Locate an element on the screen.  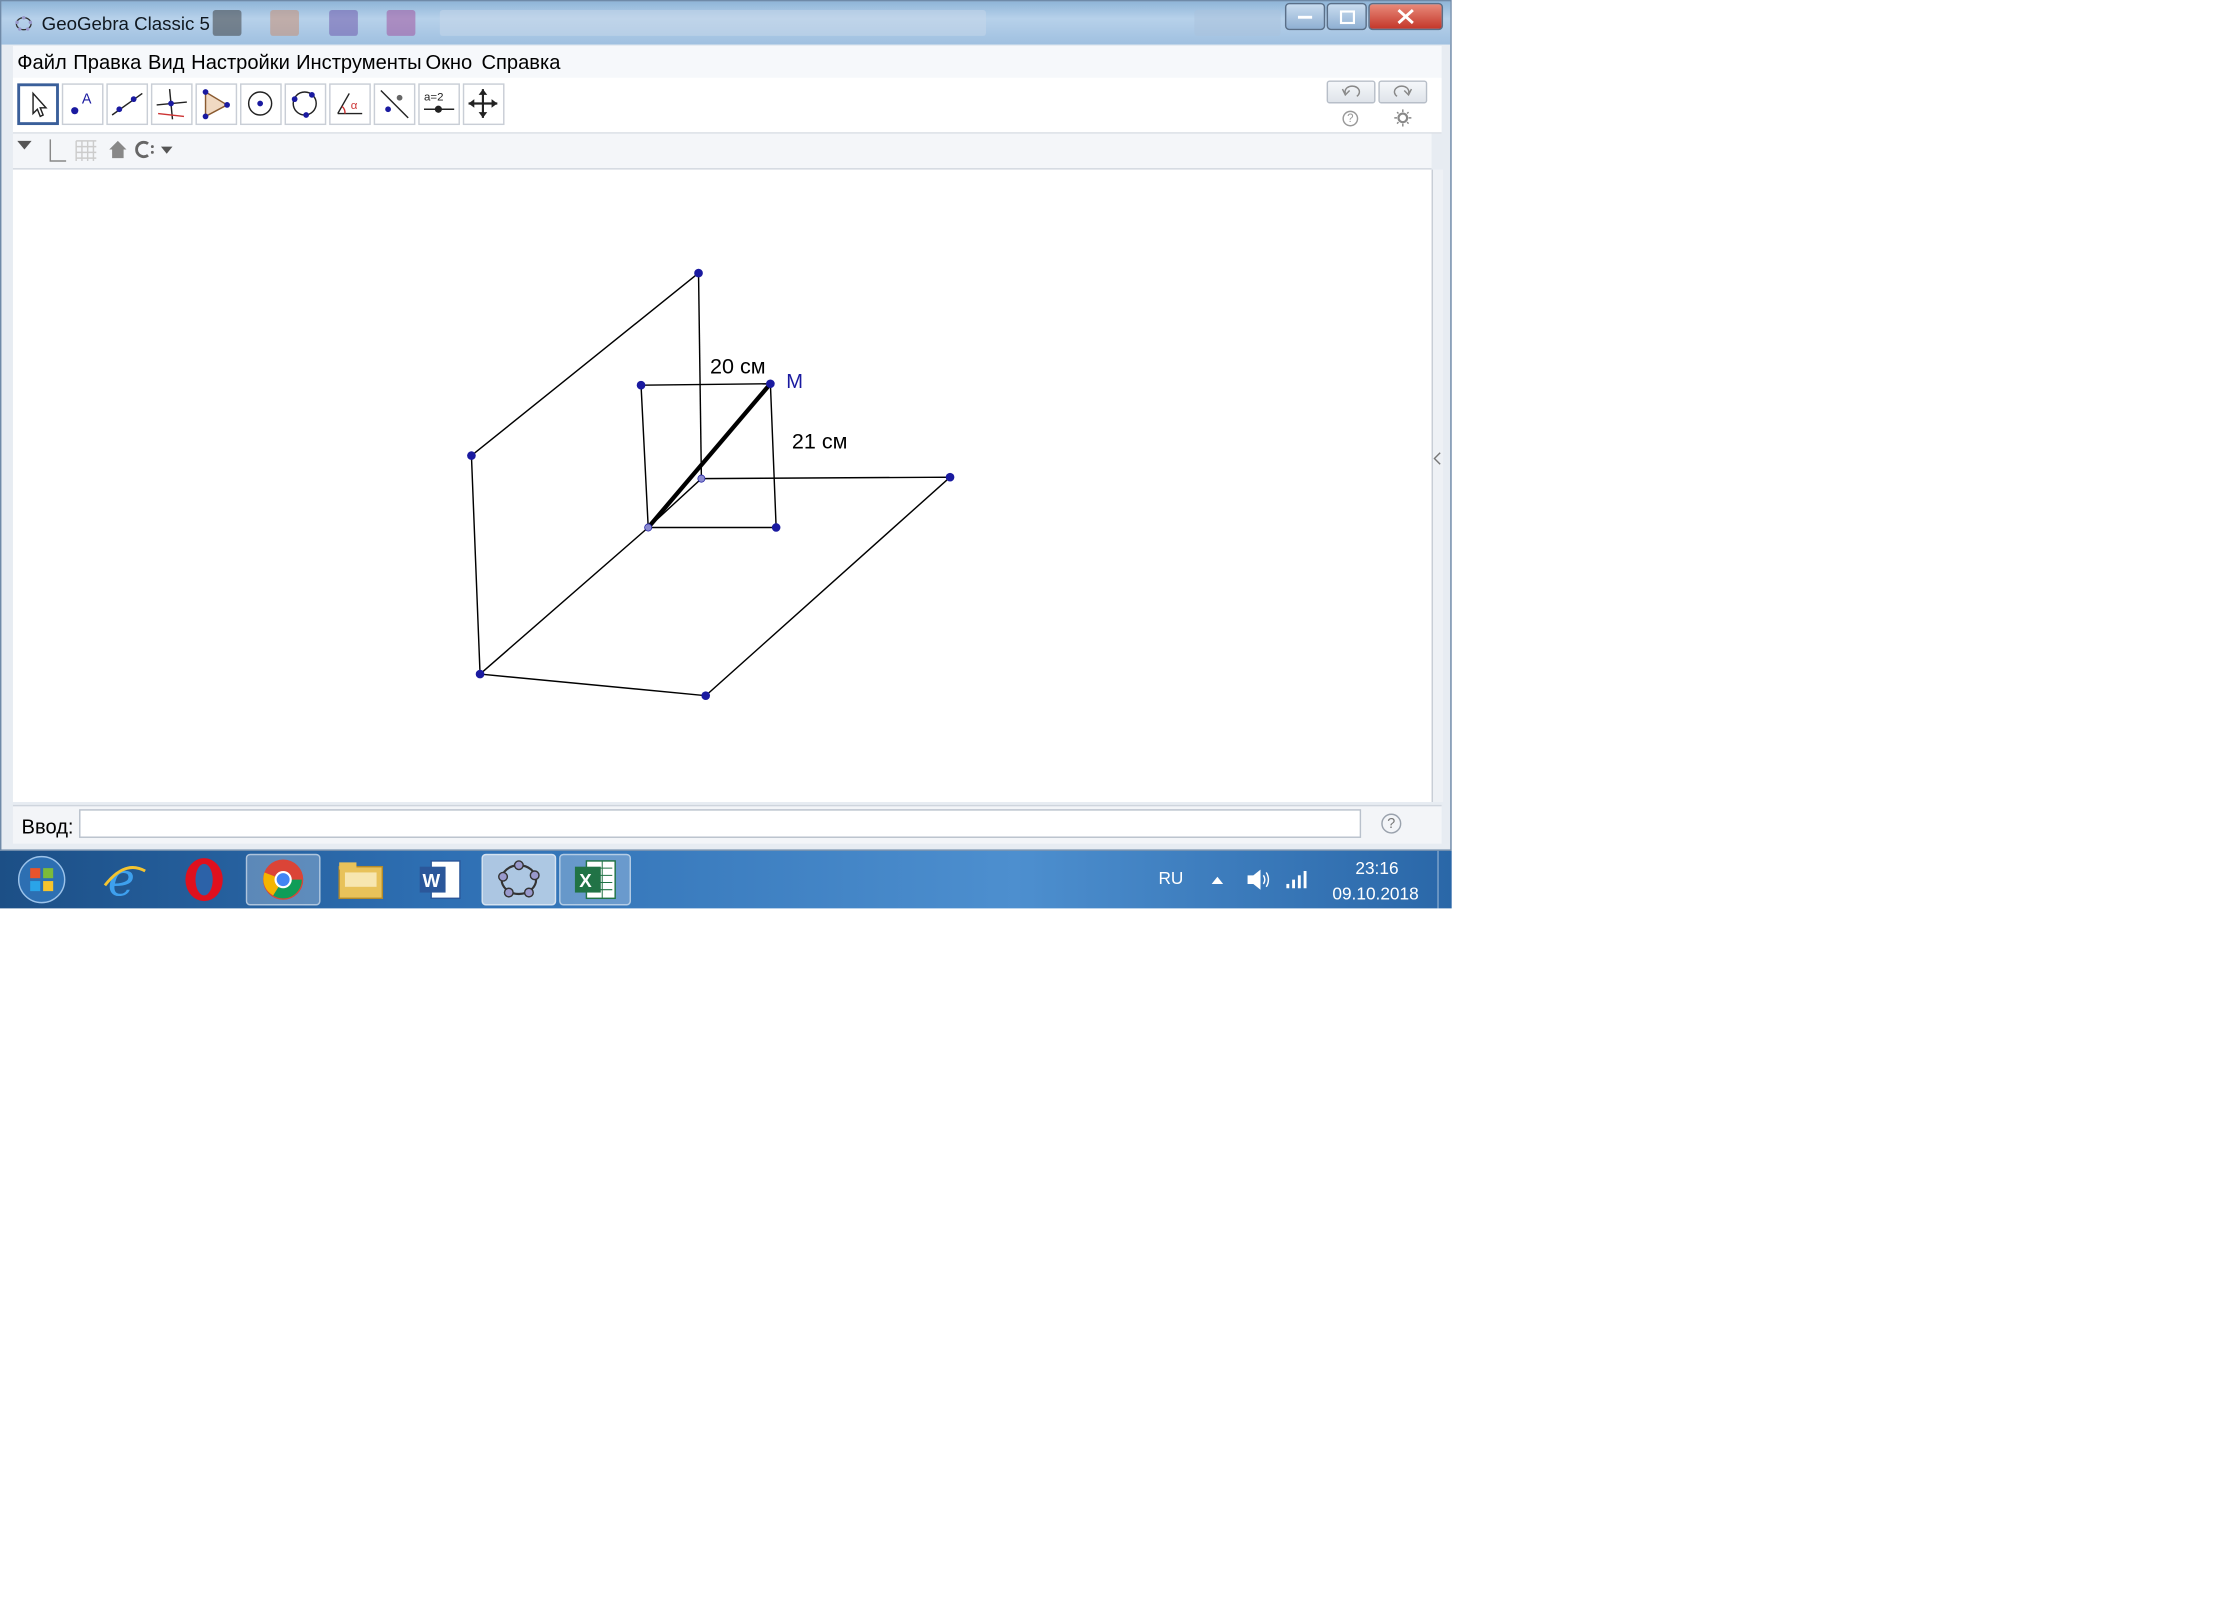
menu-settings: Настройки is located at coordinates (240, 61).